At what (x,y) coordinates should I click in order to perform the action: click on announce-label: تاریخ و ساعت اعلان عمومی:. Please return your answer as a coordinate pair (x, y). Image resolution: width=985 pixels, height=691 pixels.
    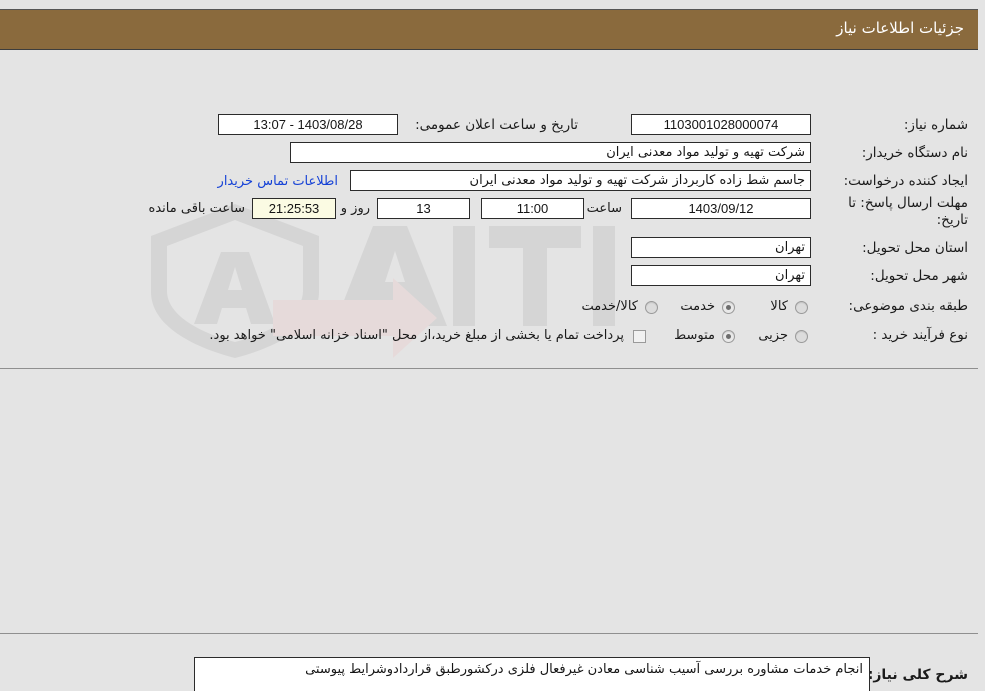
    Looking at the image, I should click on (496, 125).